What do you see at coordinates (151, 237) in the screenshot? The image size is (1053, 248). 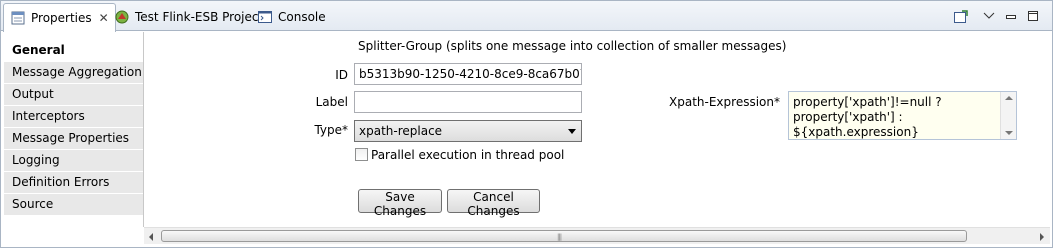 I see `scroll-left-icon` at bounding box center [151, 237].